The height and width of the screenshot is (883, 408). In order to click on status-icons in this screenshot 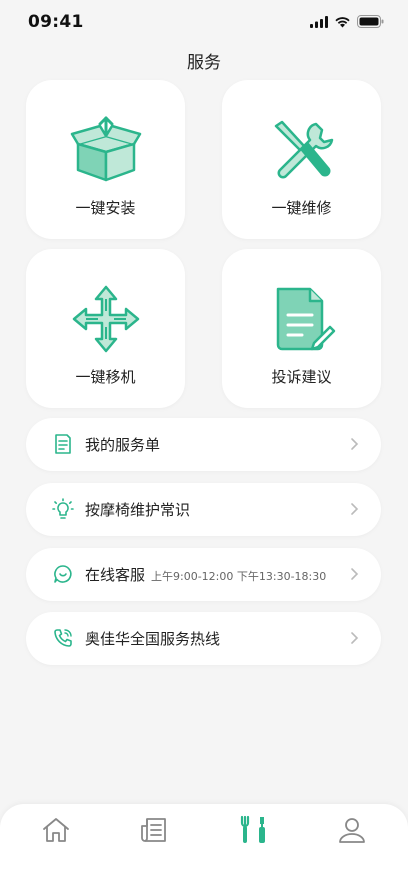, I will do `click(347, 21)`.